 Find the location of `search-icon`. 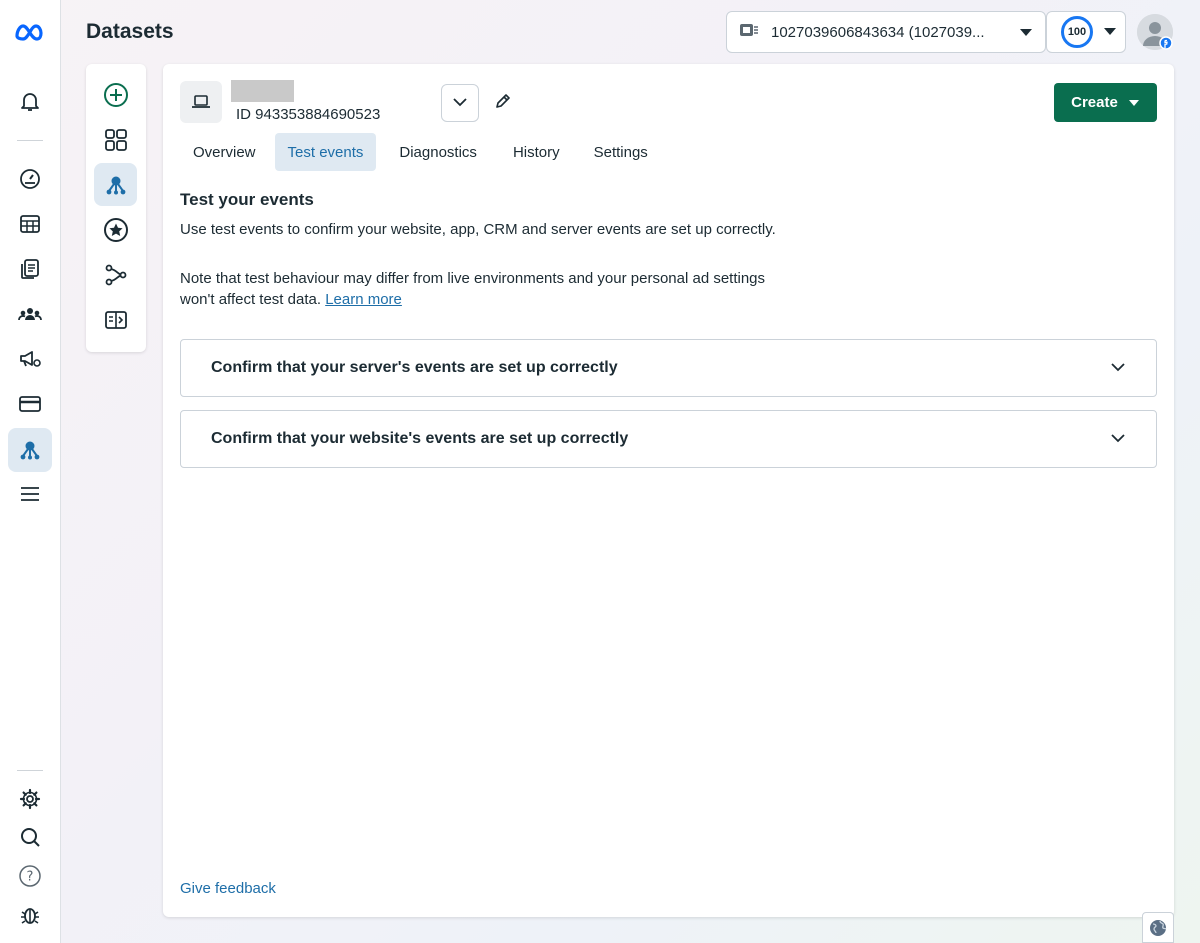

search-icon is located at coordinates (30, 837).